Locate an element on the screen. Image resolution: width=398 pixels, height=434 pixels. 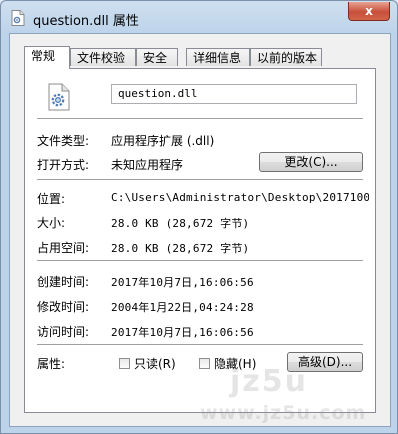
accessed-label: 访问时间: is located at coordinates (63, 332).